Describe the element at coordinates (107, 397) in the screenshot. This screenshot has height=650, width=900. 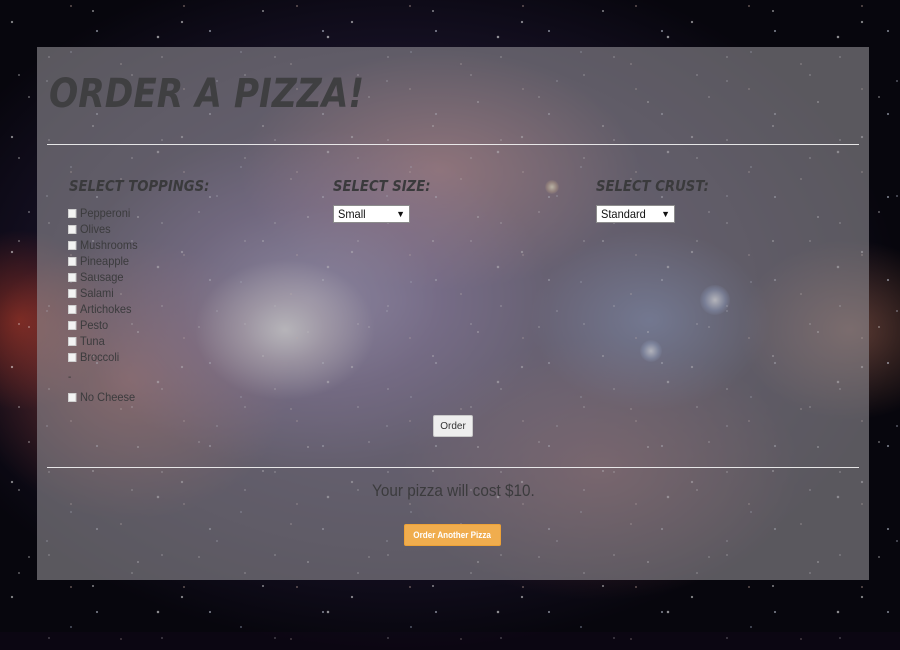
I see `no-cheese-label: No Cheese` at that location.